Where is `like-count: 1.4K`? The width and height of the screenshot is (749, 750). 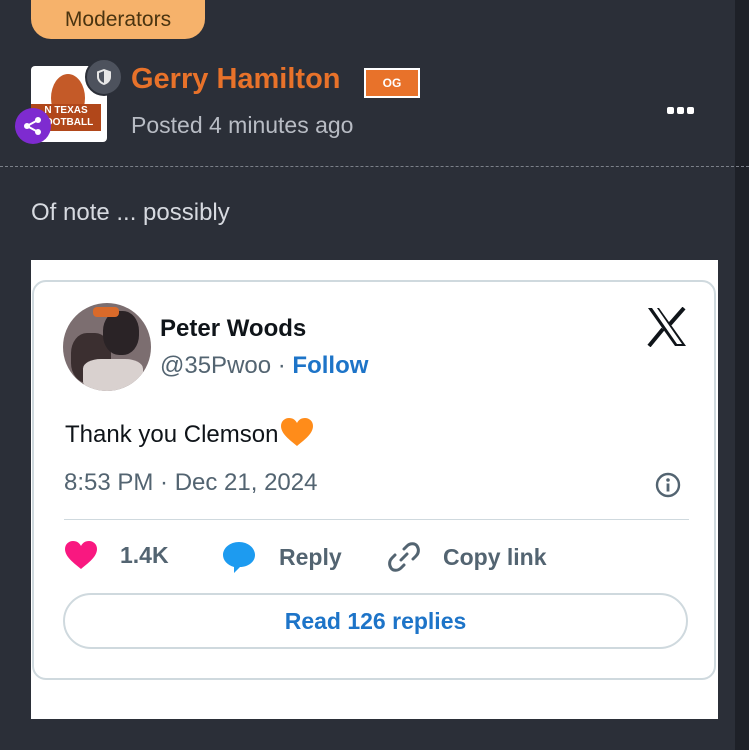
like-count: 1.4K is located at coordinates (144, 554).